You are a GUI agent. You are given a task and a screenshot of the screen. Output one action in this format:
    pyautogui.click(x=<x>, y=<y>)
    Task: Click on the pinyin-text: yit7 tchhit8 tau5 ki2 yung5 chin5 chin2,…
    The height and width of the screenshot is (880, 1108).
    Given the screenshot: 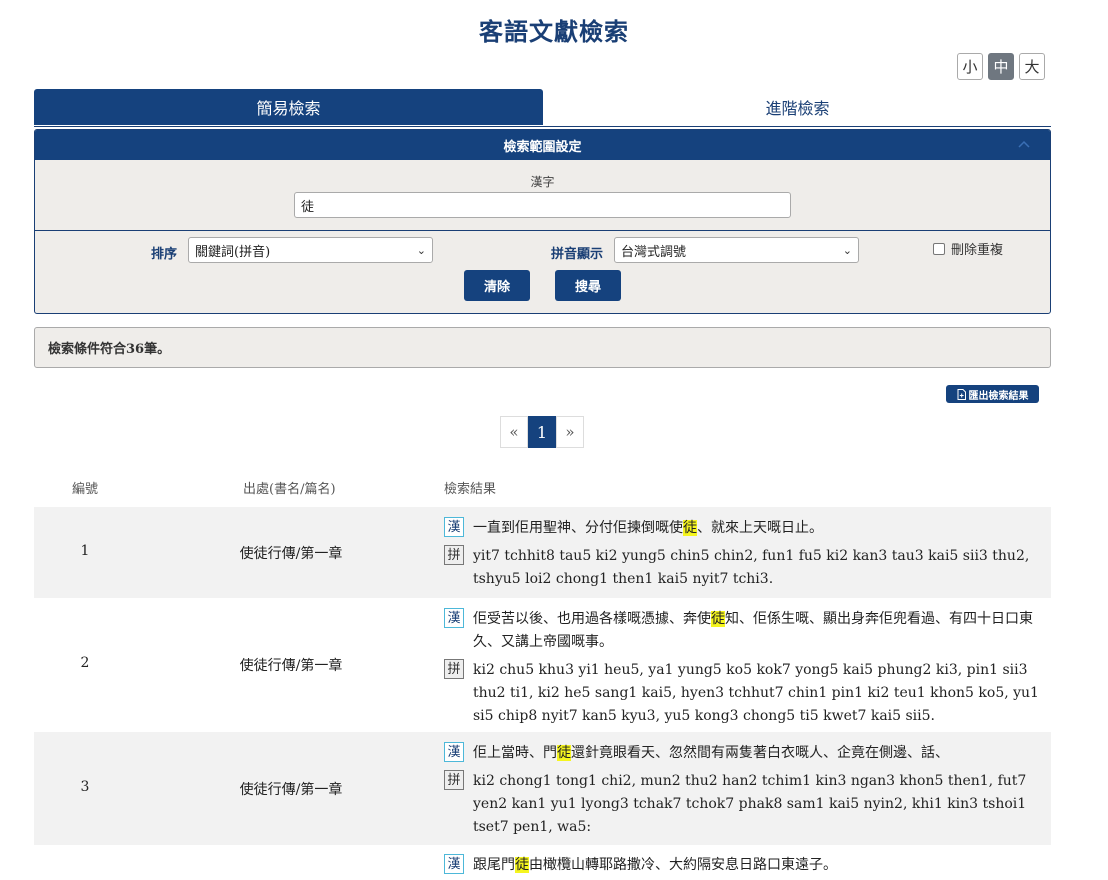 What is the action you would take?
    pyautogui.click(x=751, y=567)
    